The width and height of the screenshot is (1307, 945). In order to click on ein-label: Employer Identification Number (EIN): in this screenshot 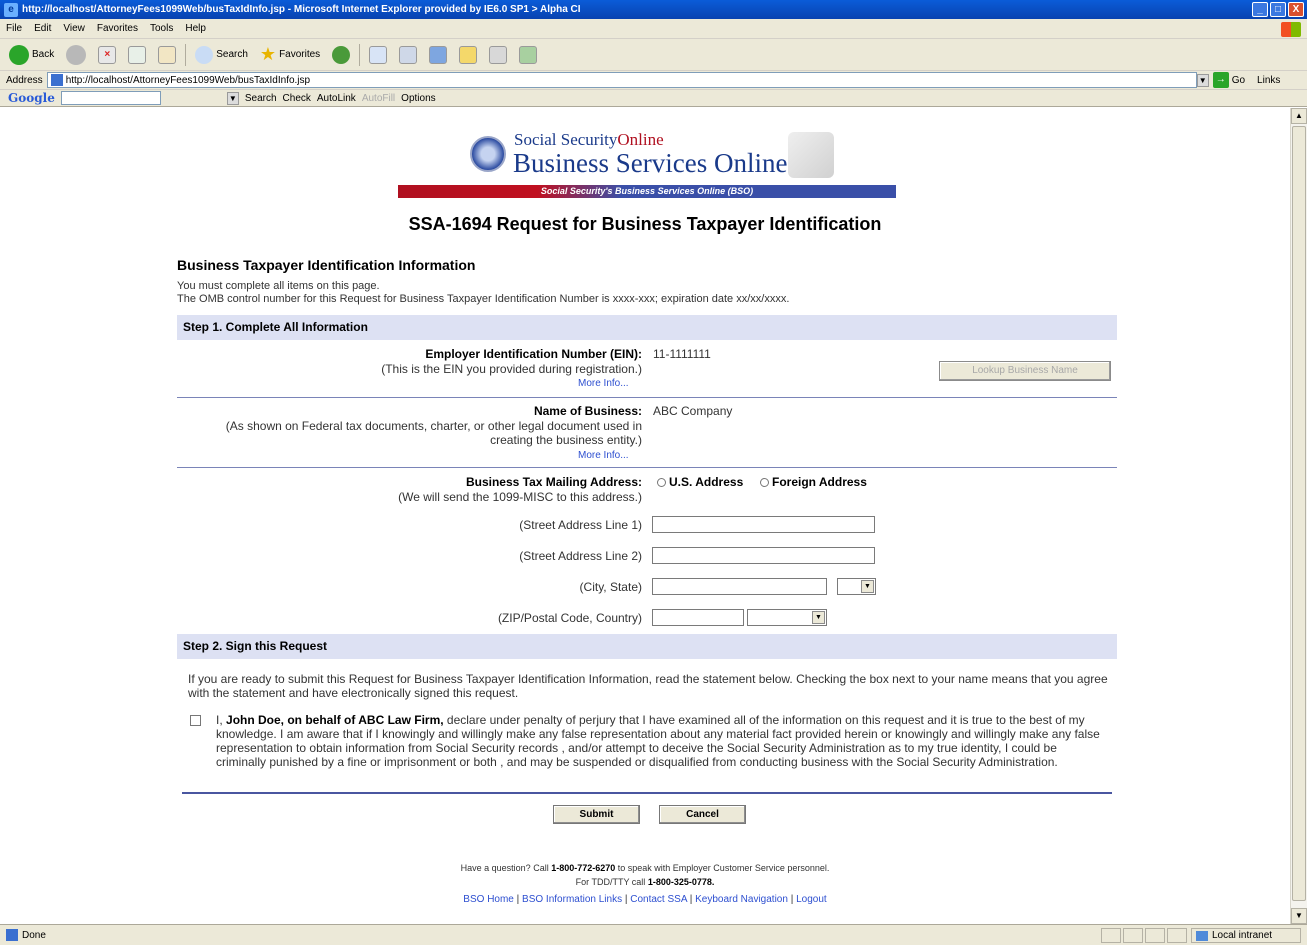, I will do `click(533, 354)`.